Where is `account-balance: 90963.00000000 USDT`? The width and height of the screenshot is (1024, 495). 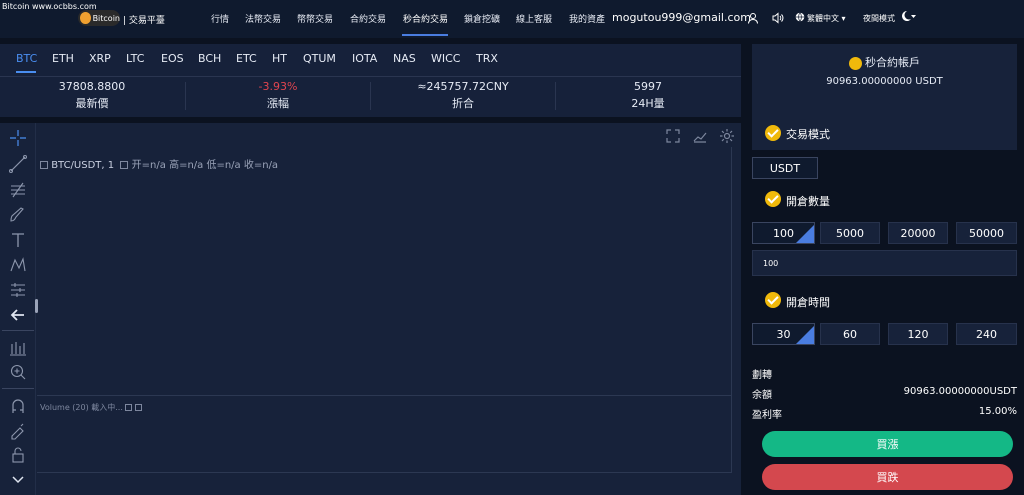
account-balance: 90963.00000000 USDT is located at coordinates (884, 81).